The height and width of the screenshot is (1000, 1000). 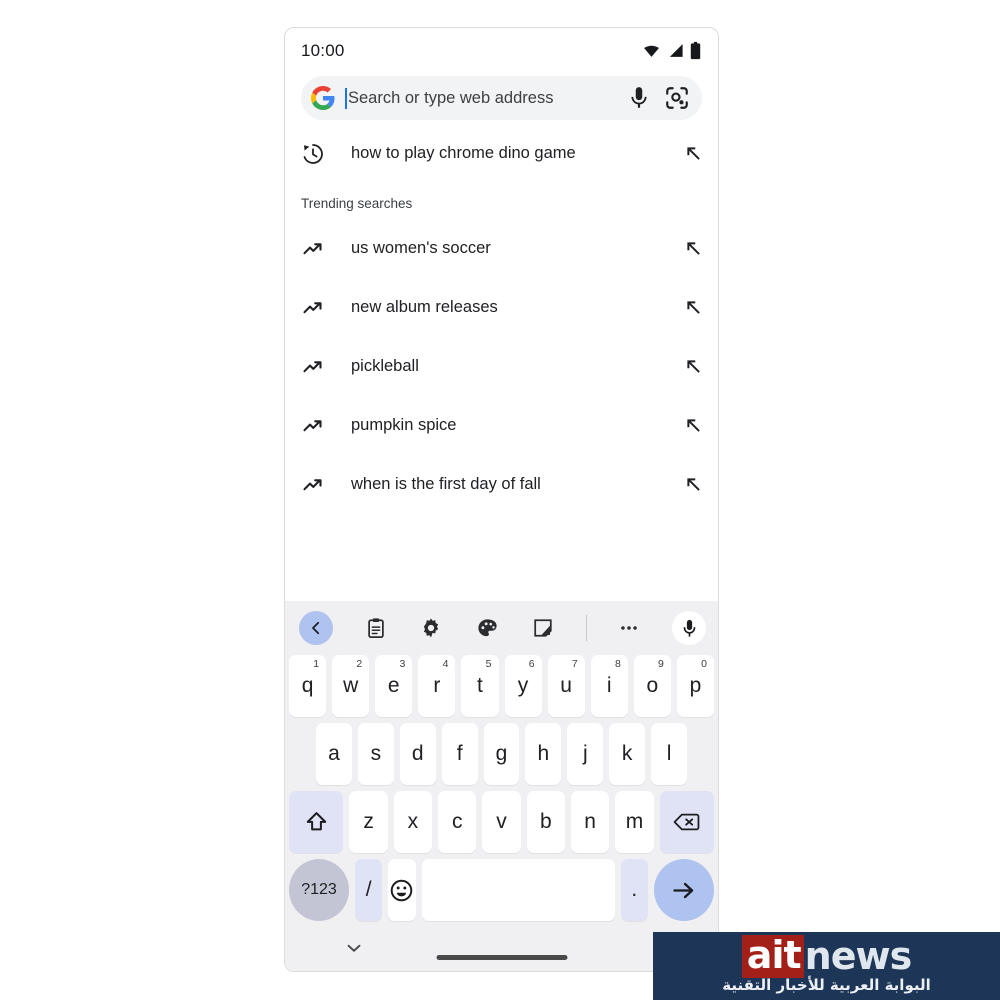 I want to click on emoji-key, so click(x=402, y=890).